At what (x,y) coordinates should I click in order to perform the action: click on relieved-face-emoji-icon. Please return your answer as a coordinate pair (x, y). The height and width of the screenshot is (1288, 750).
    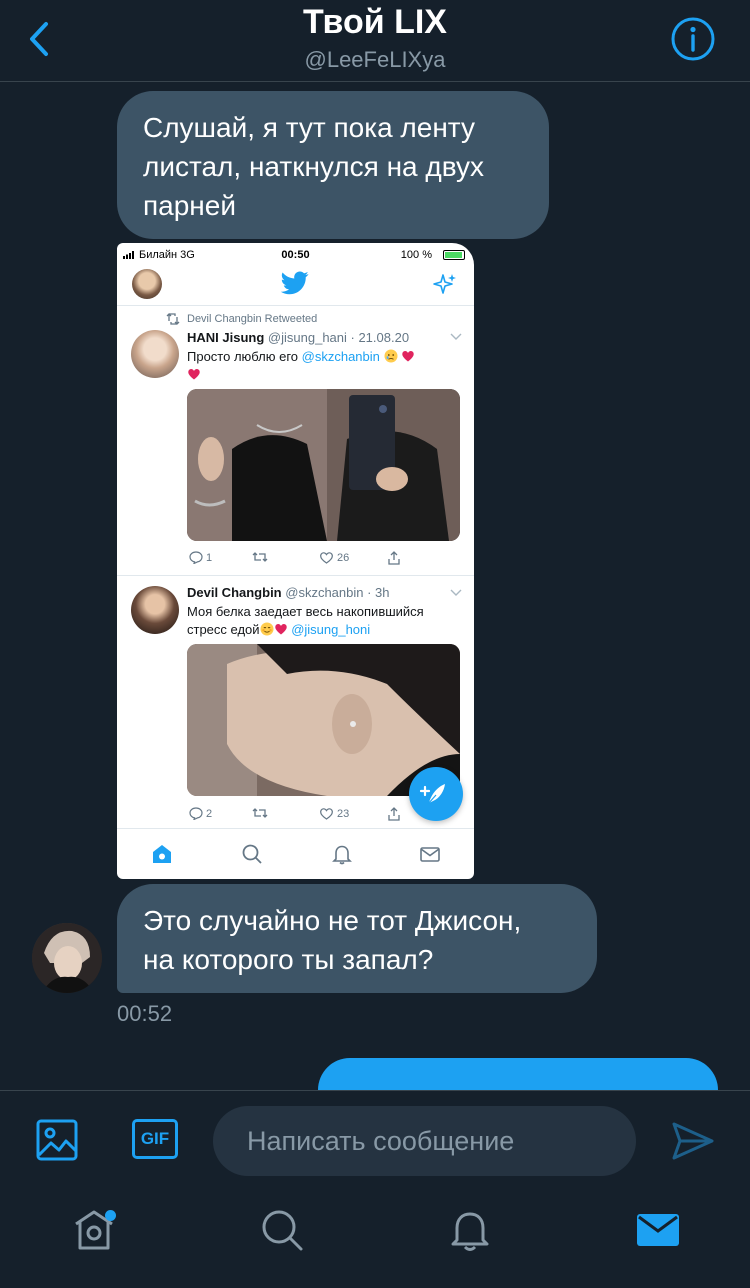
    Looking at the image, I should click on (267, 629).